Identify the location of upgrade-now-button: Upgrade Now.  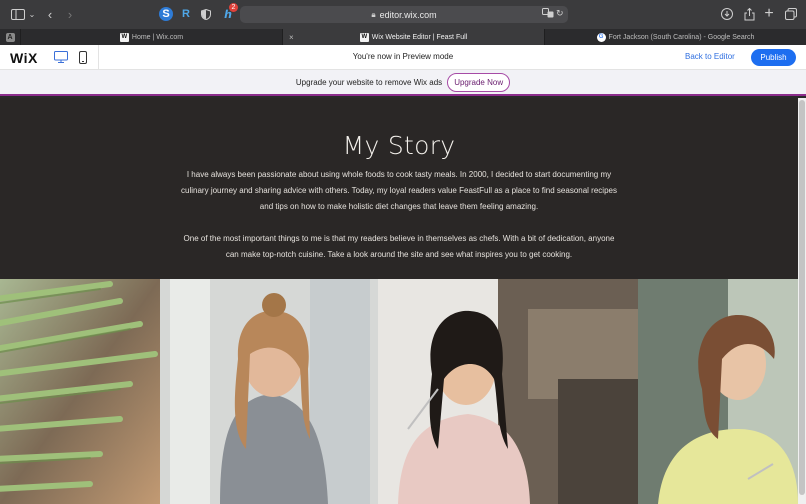
(479, 82).